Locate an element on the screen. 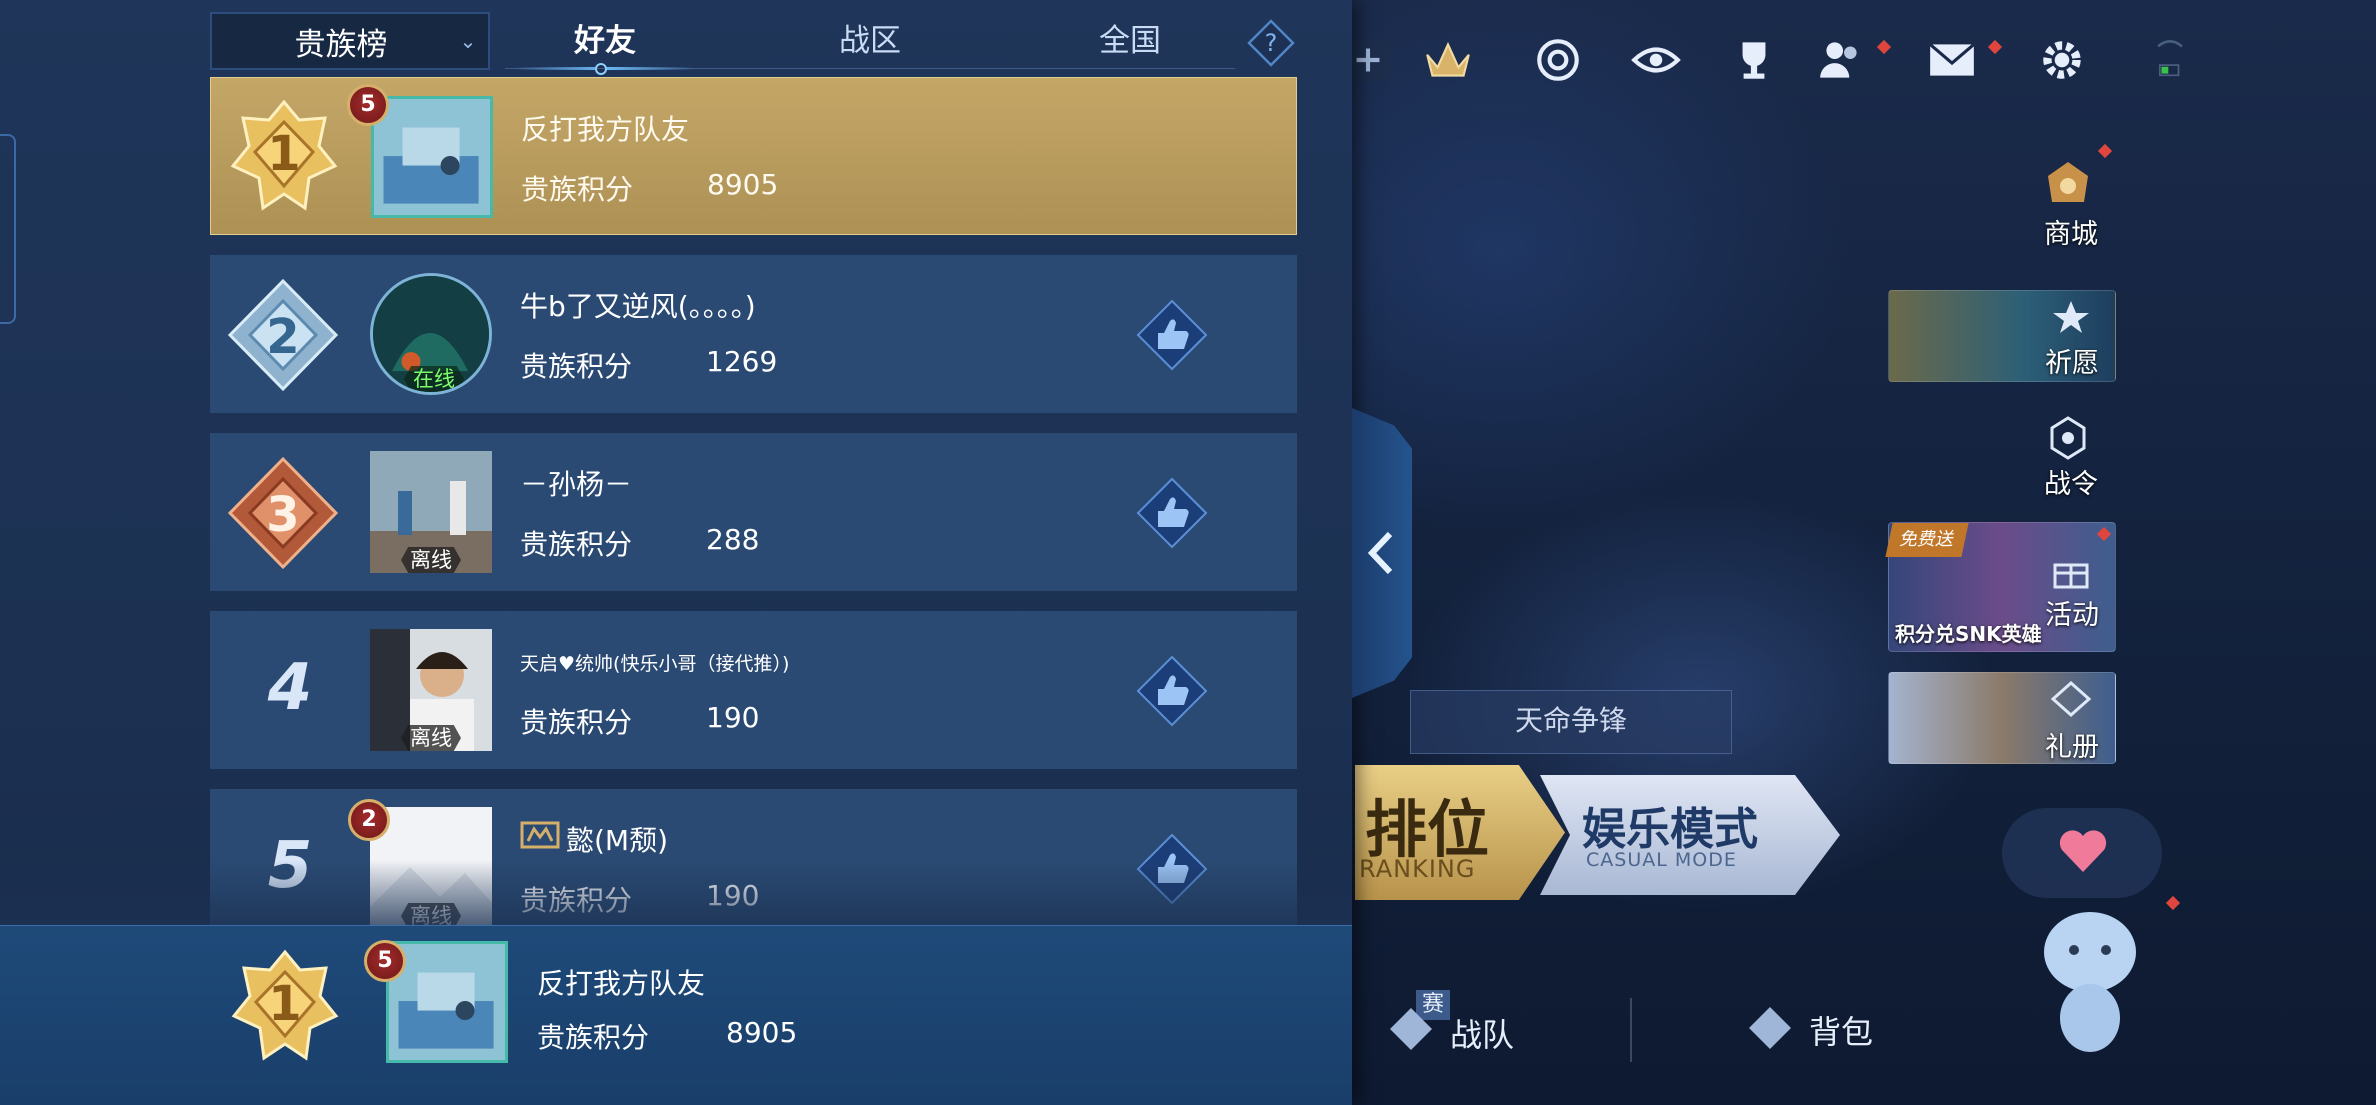 The height and width of the screenshot is (1105, 2376). friends-icon is located at coordinates (1842, 60).